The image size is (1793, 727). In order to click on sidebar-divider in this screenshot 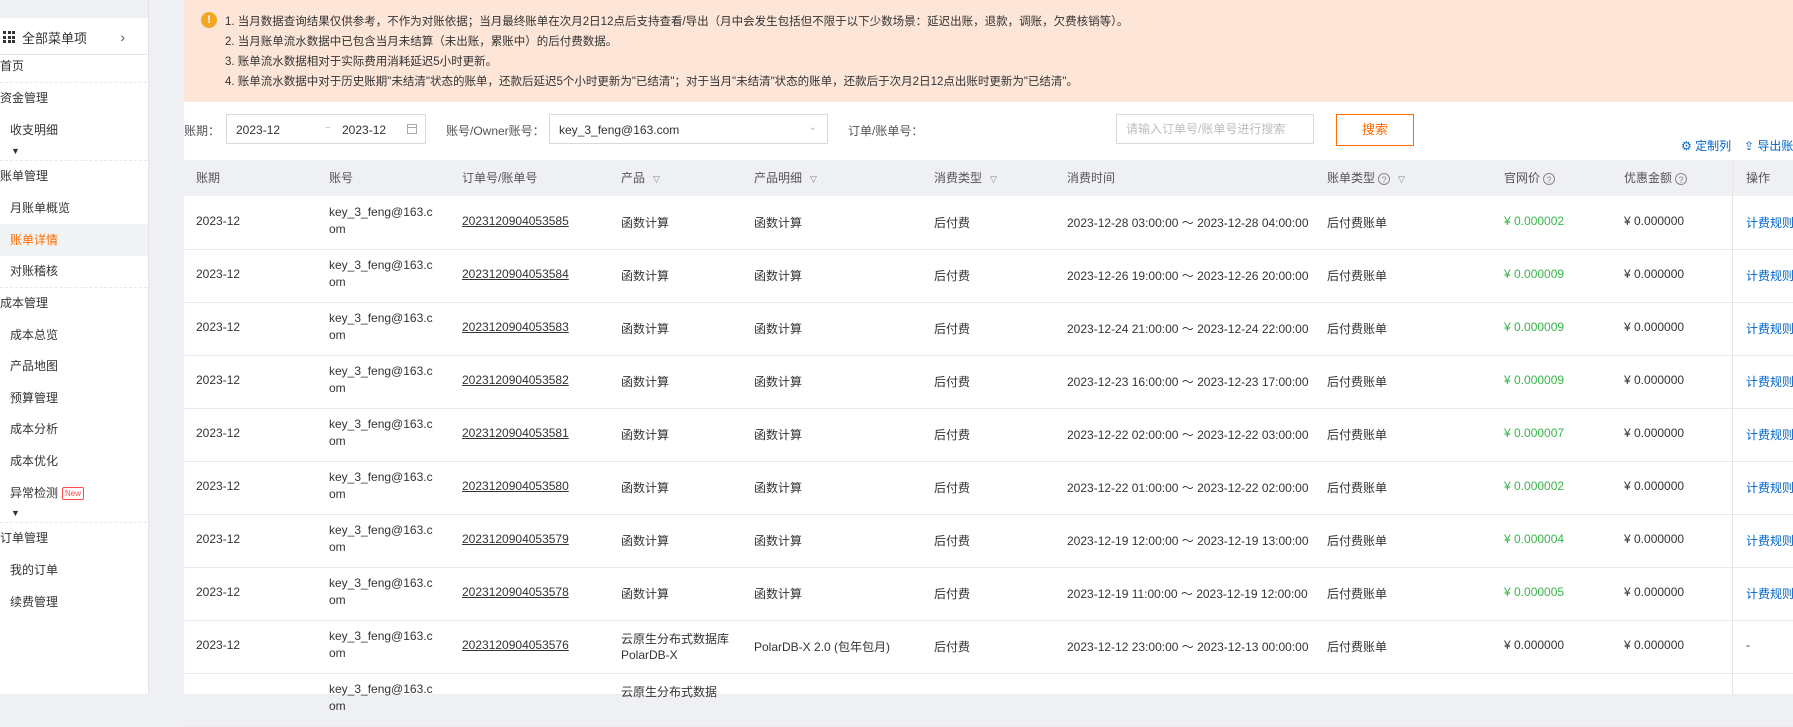, I will do `click(73, 287)`.